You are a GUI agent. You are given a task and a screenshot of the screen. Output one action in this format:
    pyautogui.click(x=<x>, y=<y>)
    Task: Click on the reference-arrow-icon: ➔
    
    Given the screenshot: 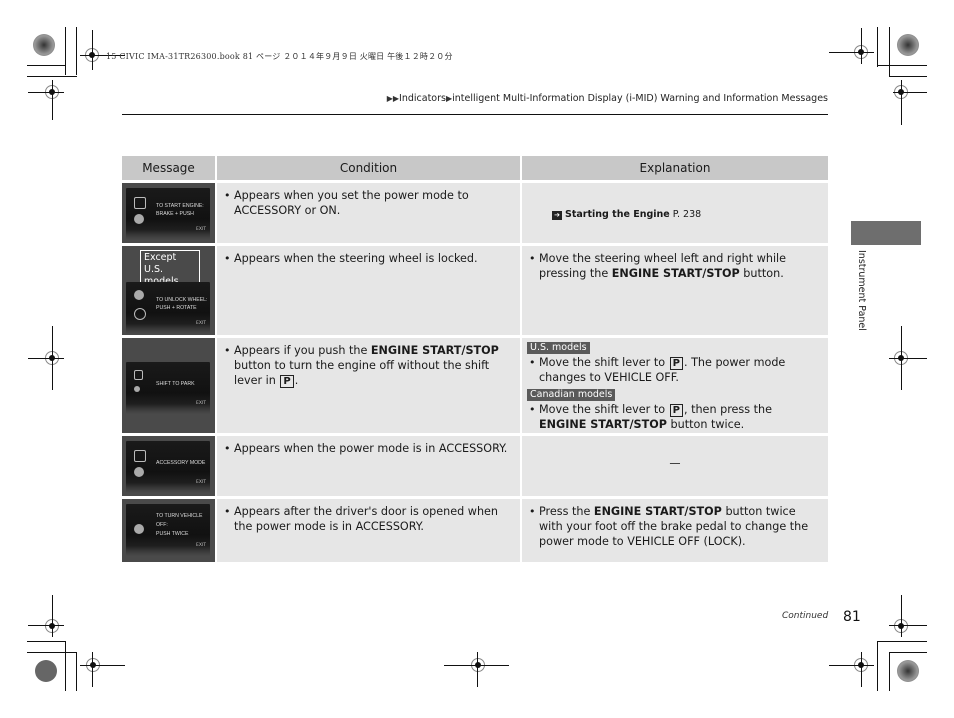 What is the action you would take?
    pyautogui.click(x=557, y=215)
    